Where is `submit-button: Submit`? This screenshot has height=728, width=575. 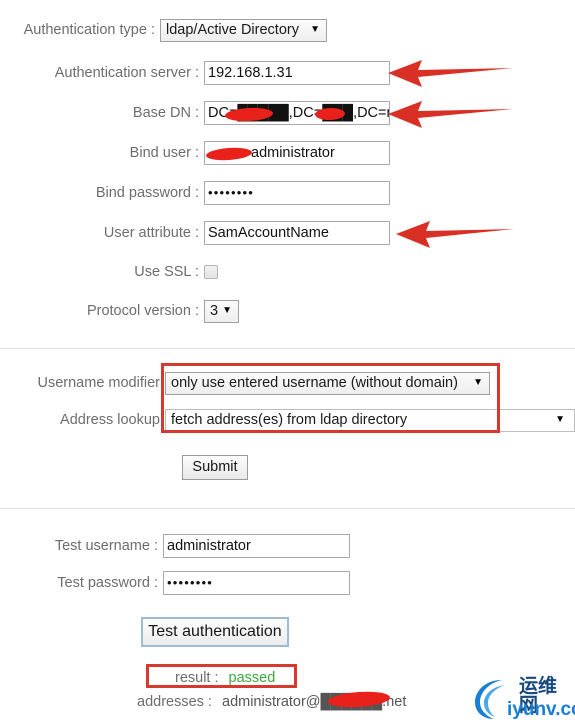 submit-button: Submit is located at coordinates (215, 467).